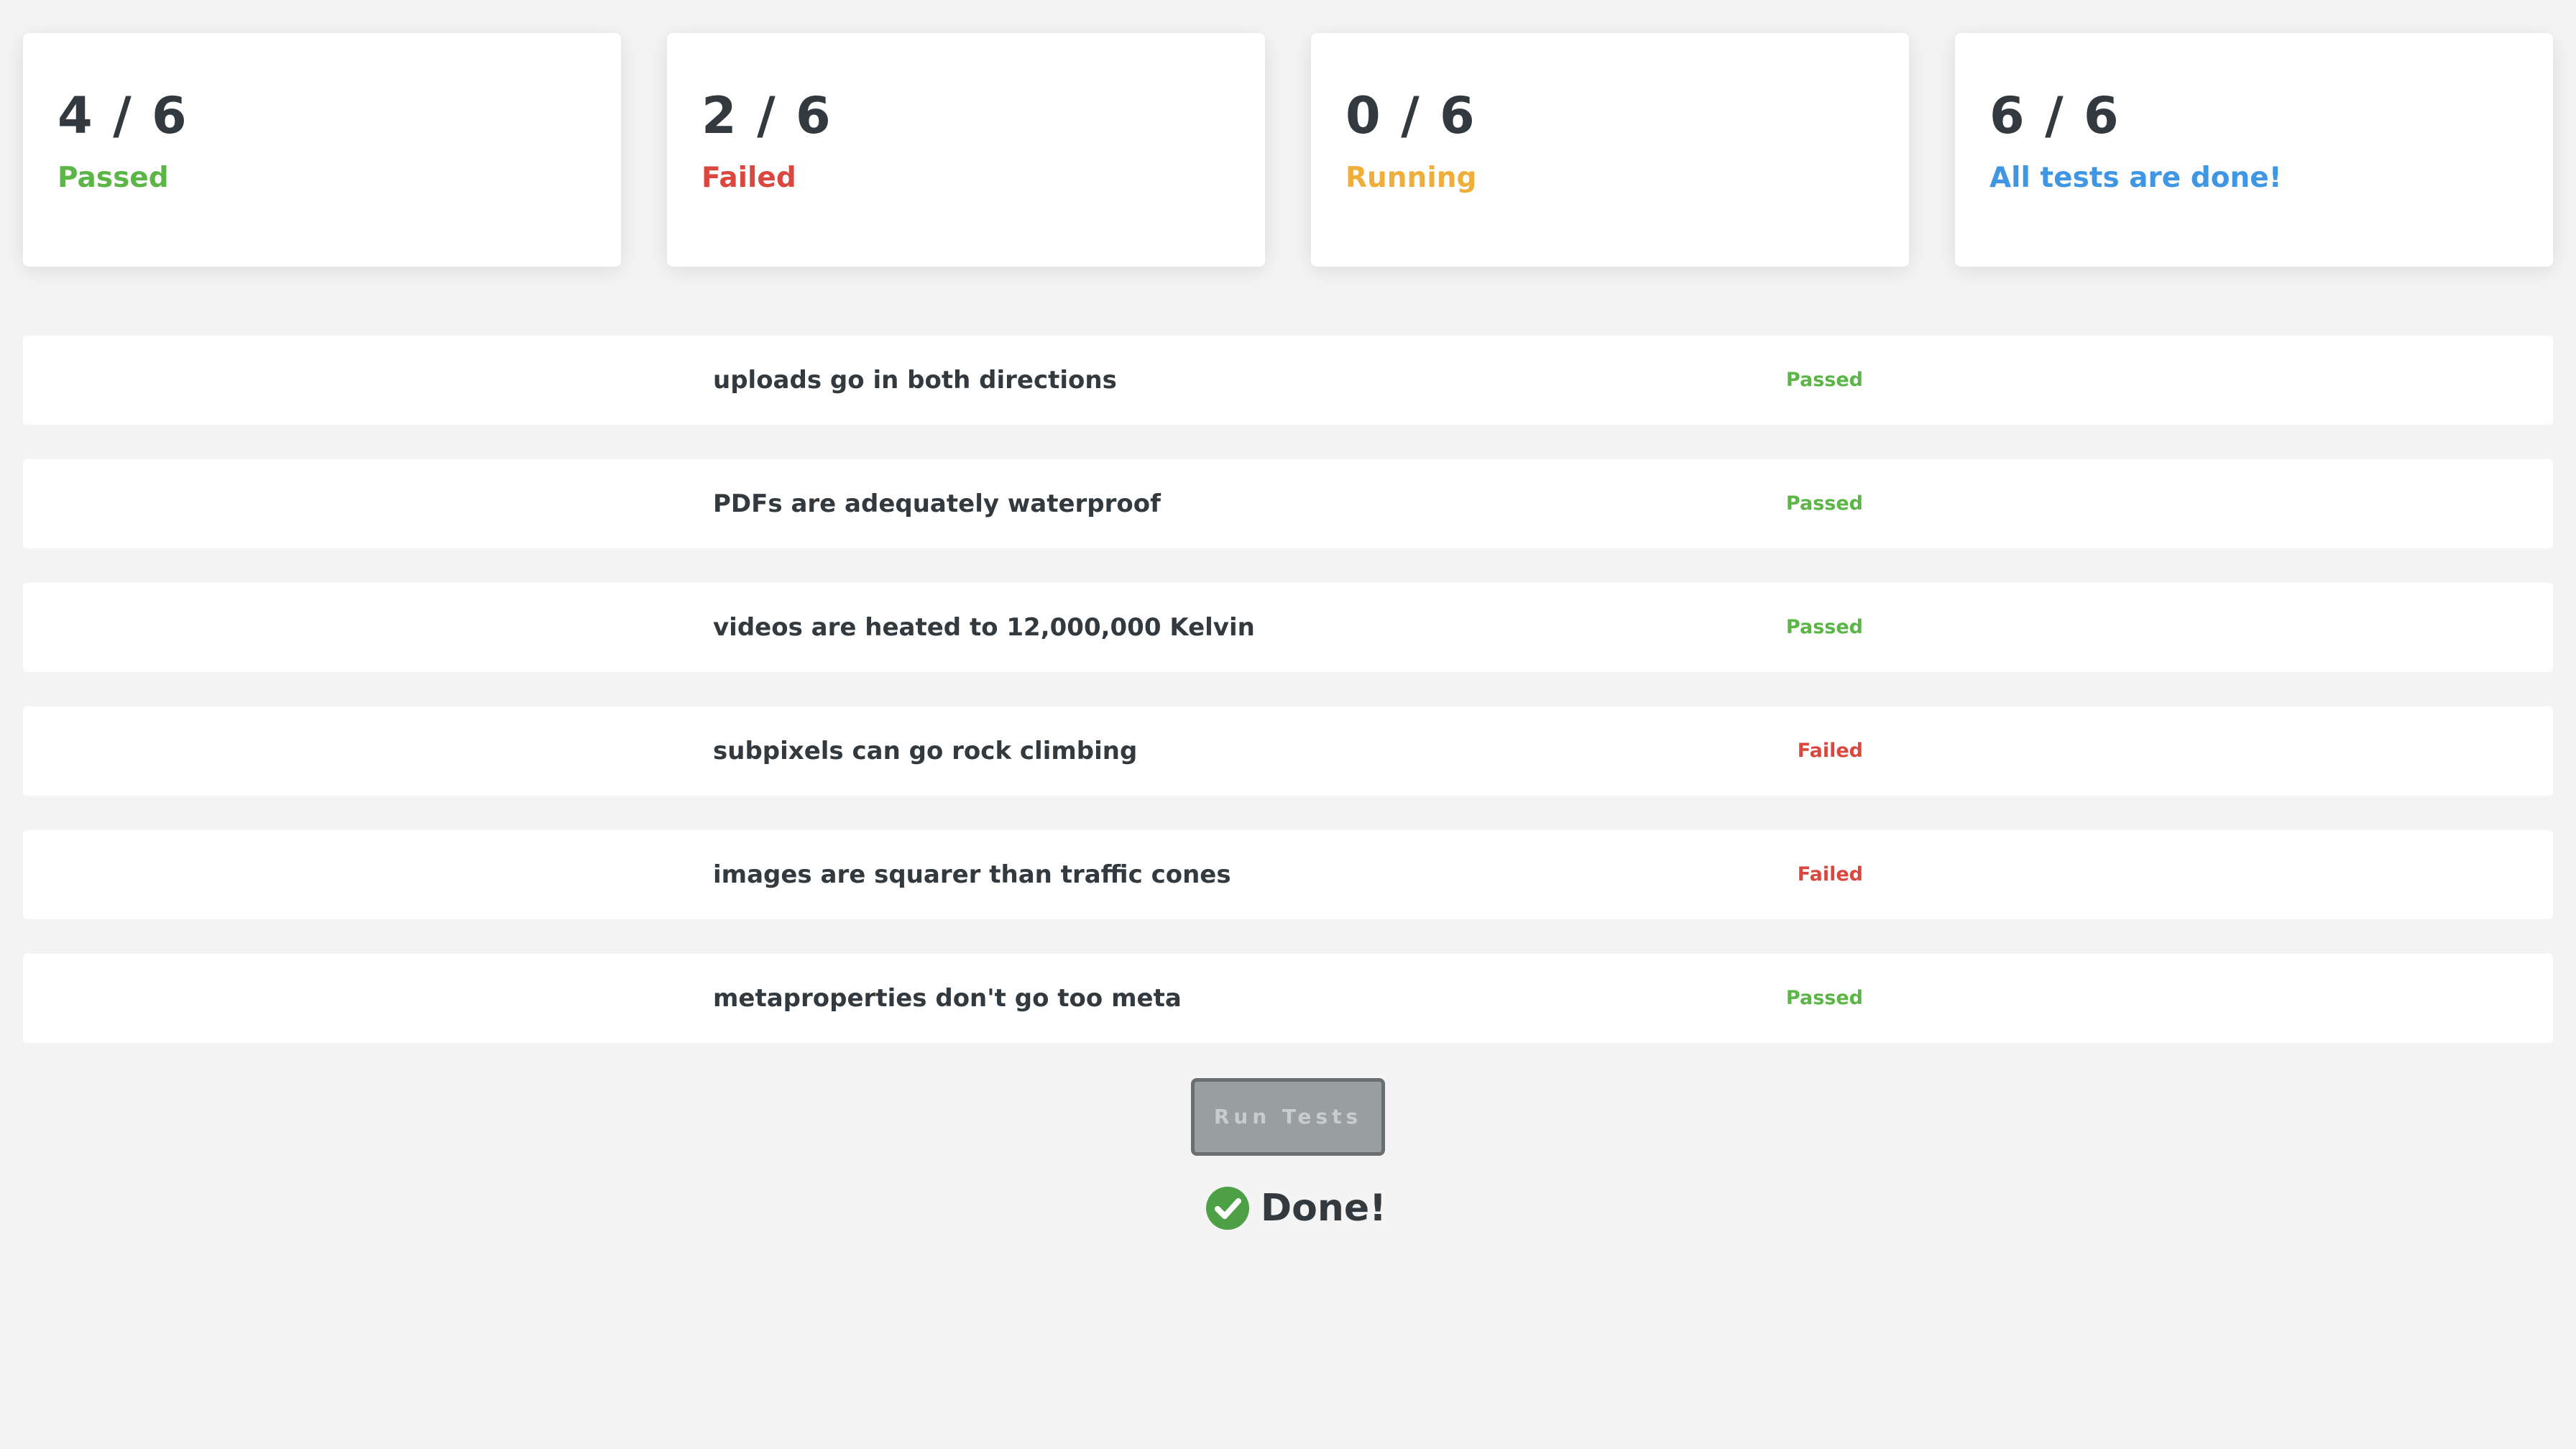 This screenshot has height=1449, width=2576. Describe the element at coordinates (925, 751) in the screenshot. I see `test-name: subpixels can go rock climbing` at that location.